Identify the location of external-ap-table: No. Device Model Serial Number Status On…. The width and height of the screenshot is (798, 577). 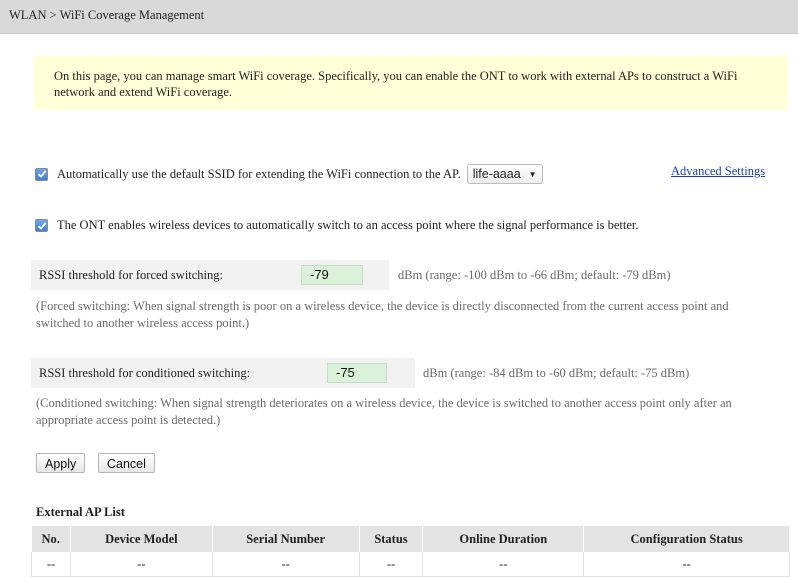
(410, 551).